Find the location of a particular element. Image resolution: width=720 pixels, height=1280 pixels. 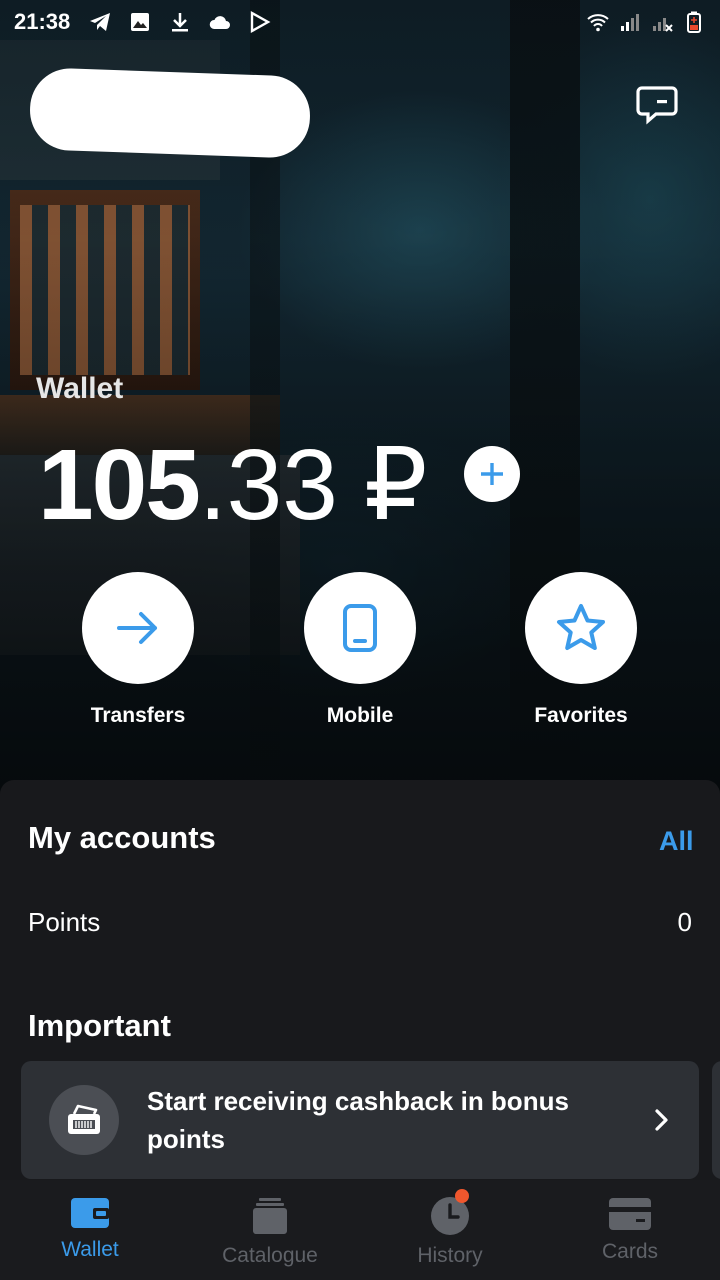

star-icon is located at coordinates (581, 627).